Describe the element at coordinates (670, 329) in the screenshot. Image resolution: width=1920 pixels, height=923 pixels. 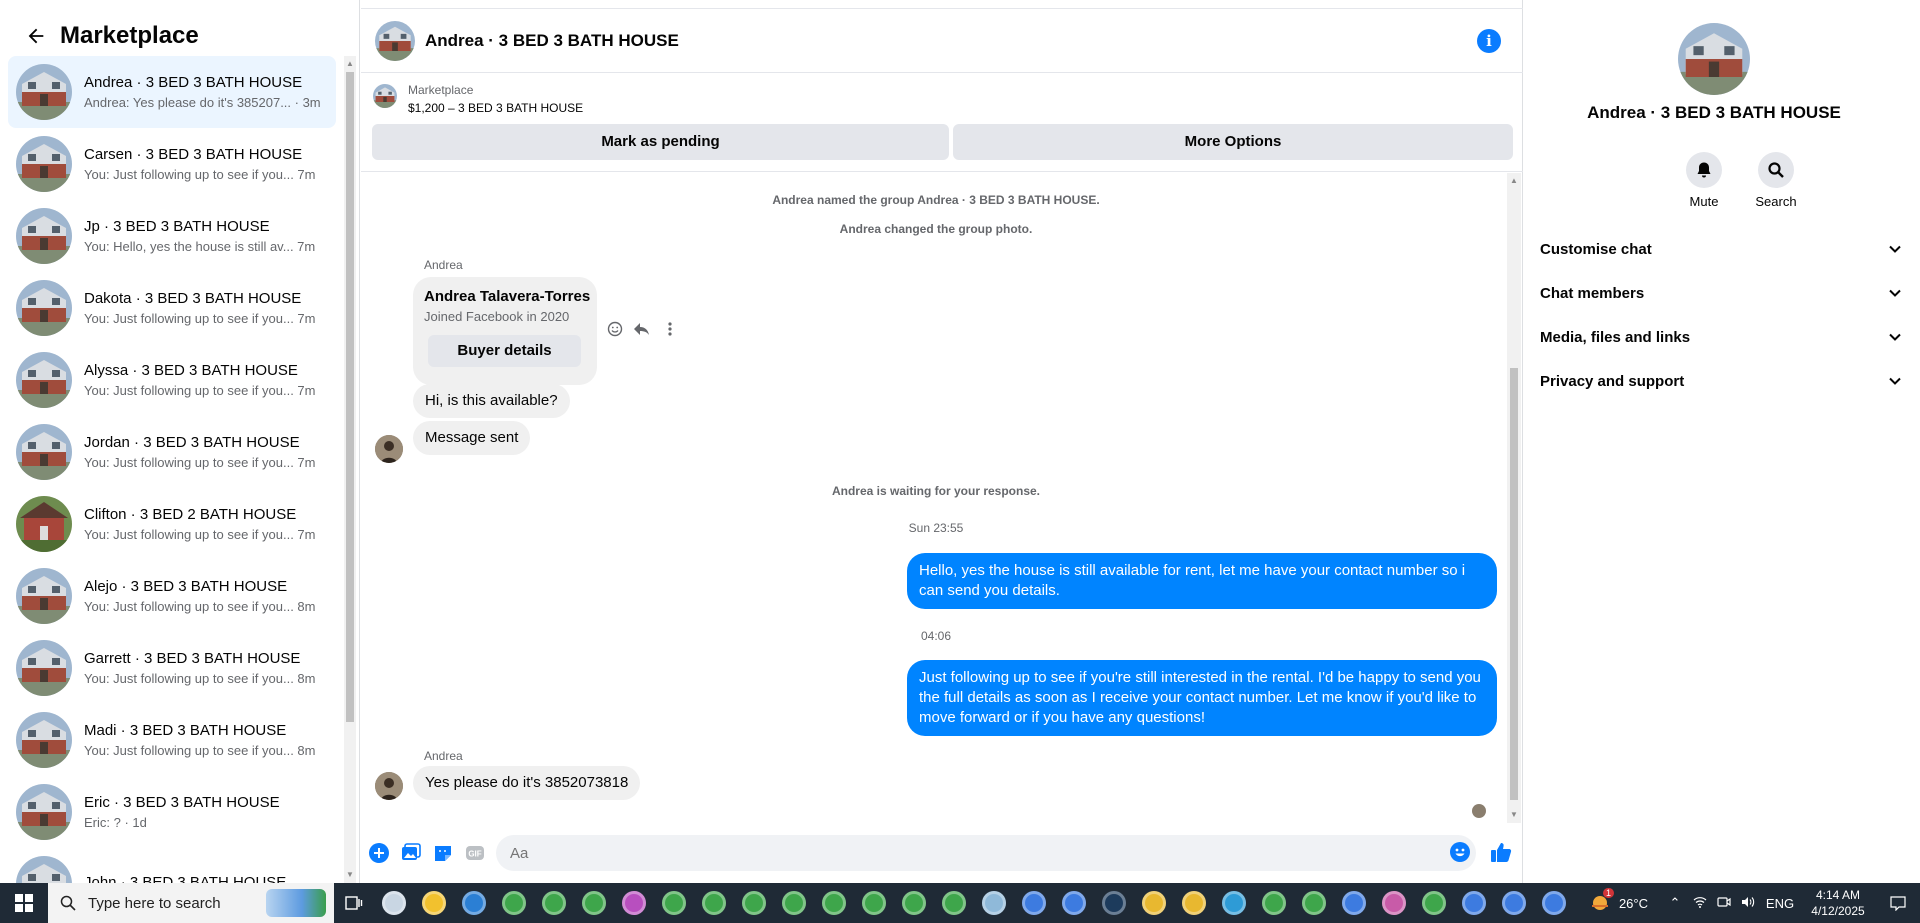
I see `more-dots-icon` at that location.